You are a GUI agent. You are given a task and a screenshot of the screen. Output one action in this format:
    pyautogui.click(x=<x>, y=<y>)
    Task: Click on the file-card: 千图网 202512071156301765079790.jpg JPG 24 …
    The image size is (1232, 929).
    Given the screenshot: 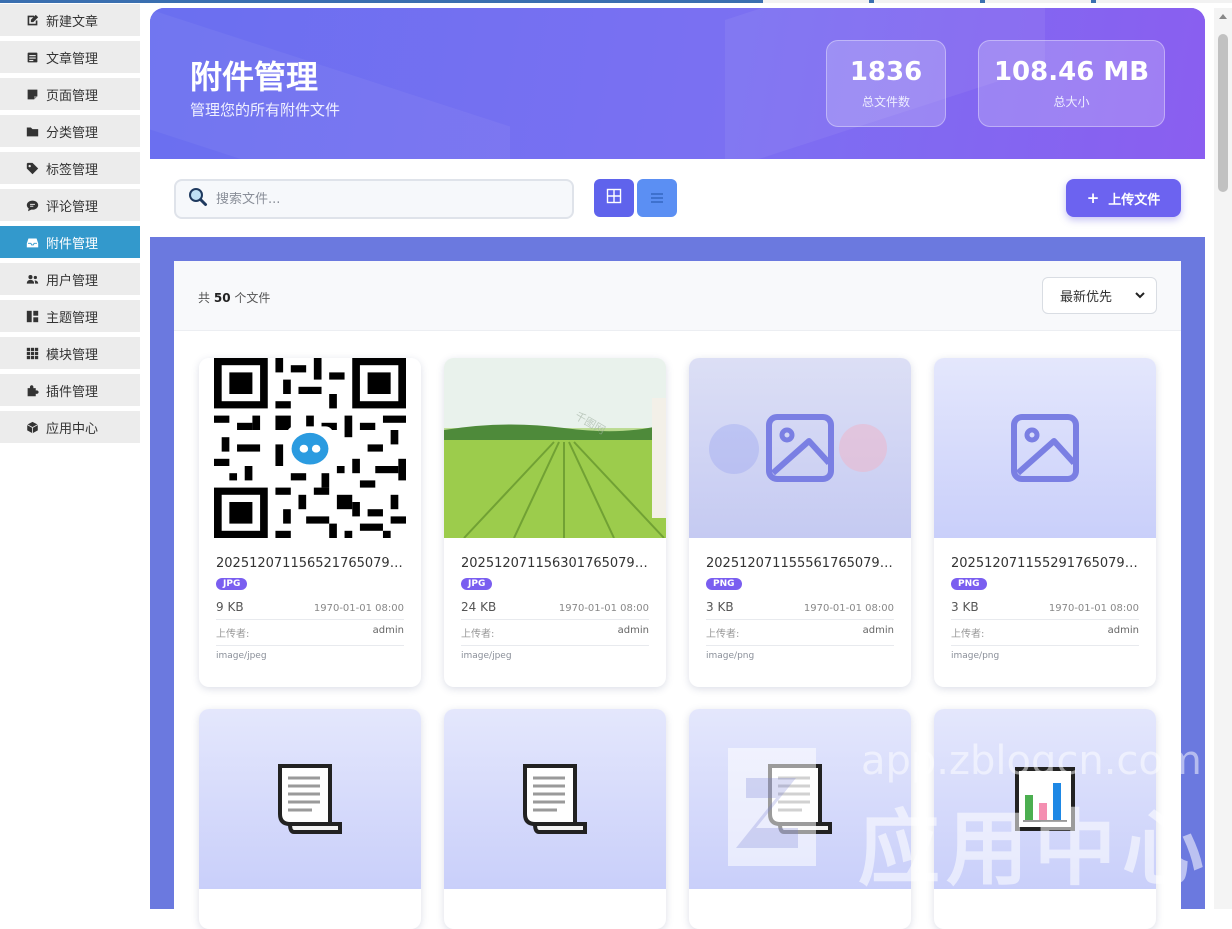 What is the action you would take?
    pyautogui.click(x=555, y=522)
    